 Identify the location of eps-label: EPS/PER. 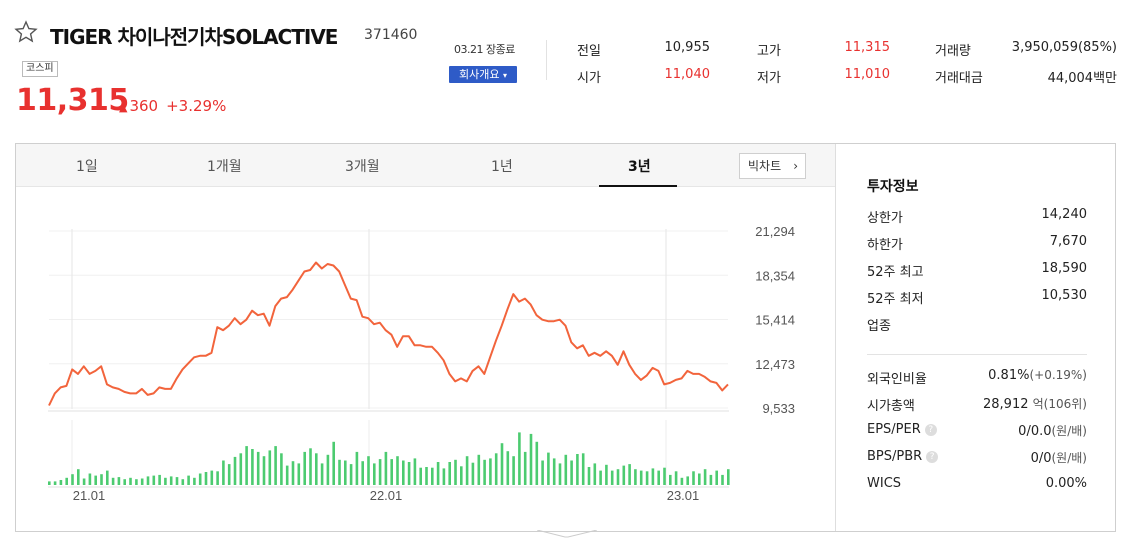
(894, 429).